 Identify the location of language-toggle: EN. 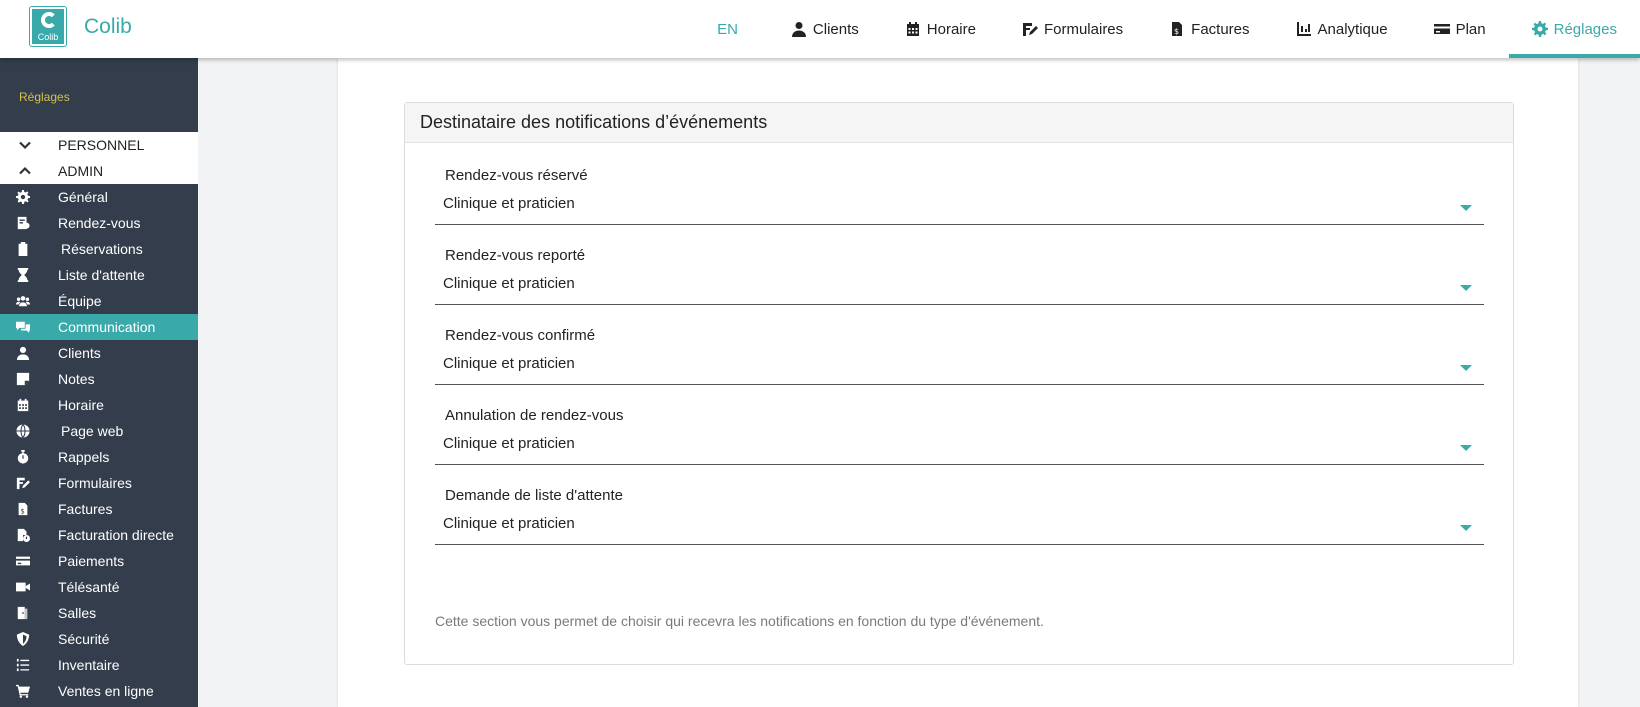
(731, 29).